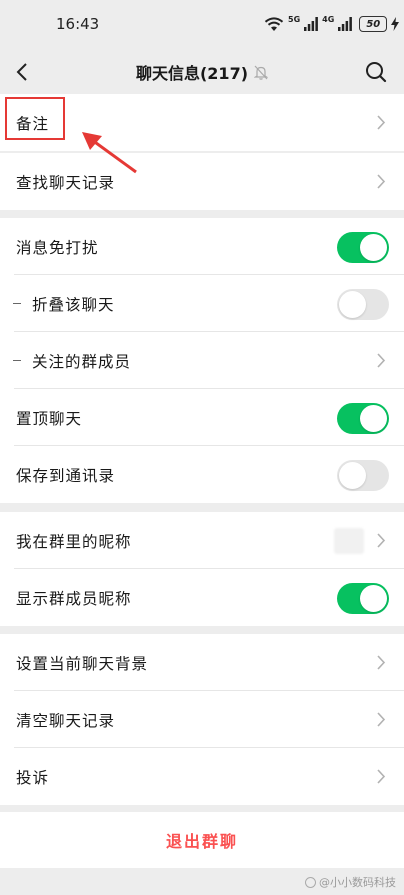  What do you see at coordinates (202, 246) in the screenshot?
I see `row-mute: 消息免打扰` at bounding box center [202, 246].